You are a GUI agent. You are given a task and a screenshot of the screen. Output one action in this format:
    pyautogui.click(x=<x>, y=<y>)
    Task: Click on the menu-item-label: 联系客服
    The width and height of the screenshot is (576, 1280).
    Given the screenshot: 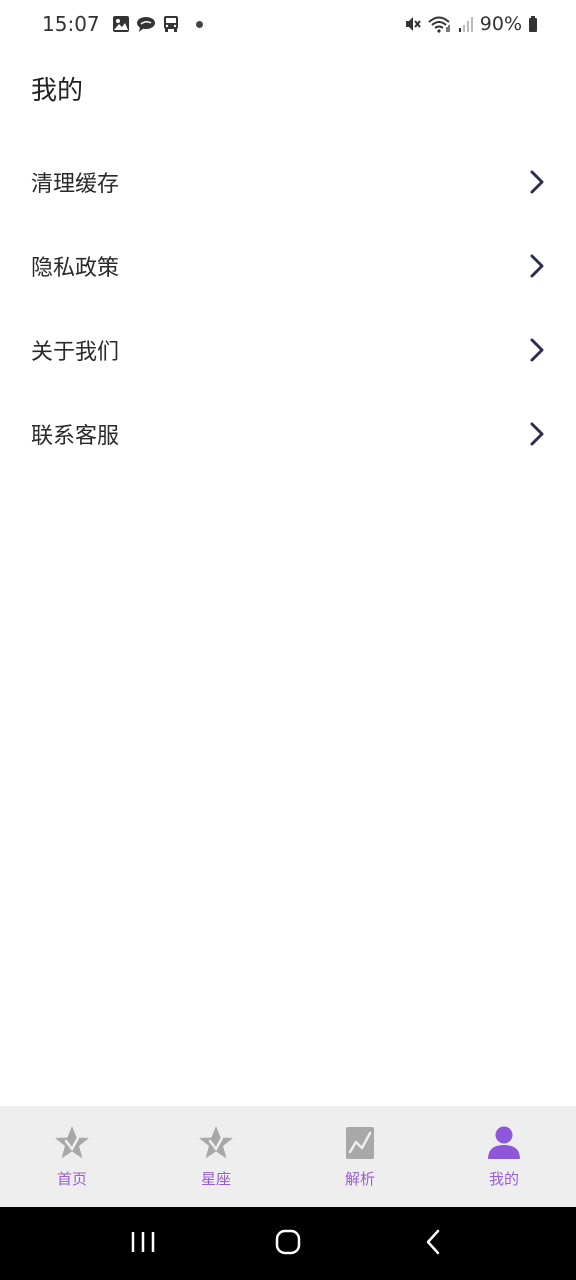 What is the action you would take?
    pyautogui.click(x=75, y=436)
    